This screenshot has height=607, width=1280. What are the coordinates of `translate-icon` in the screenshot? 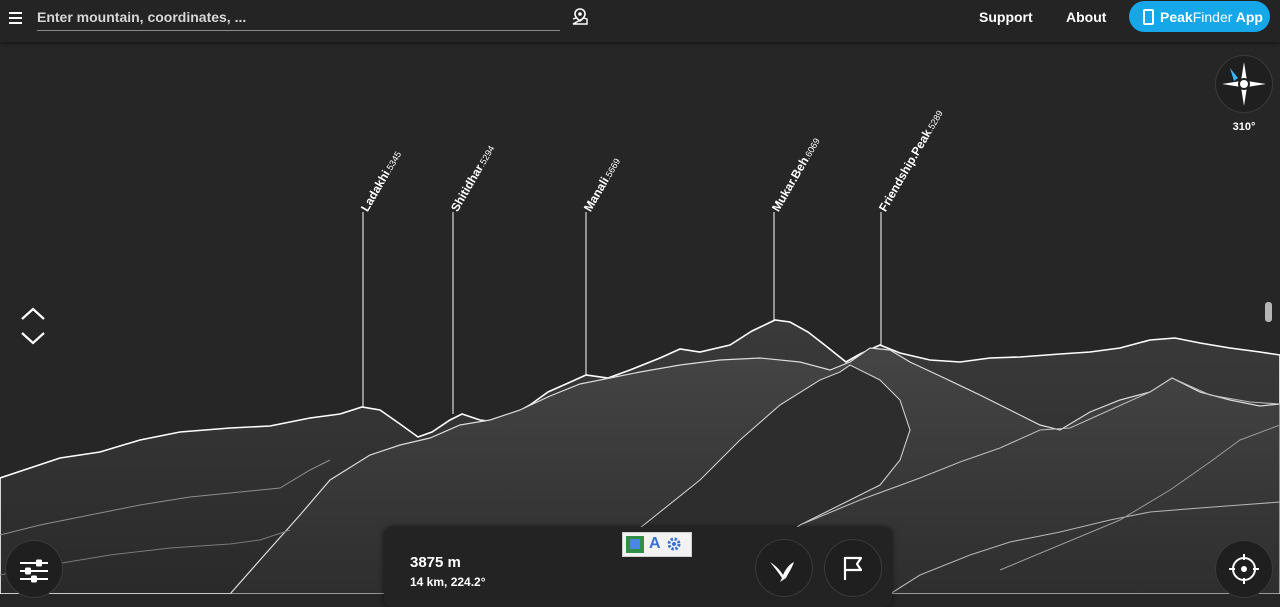 It's located at (635, 544).